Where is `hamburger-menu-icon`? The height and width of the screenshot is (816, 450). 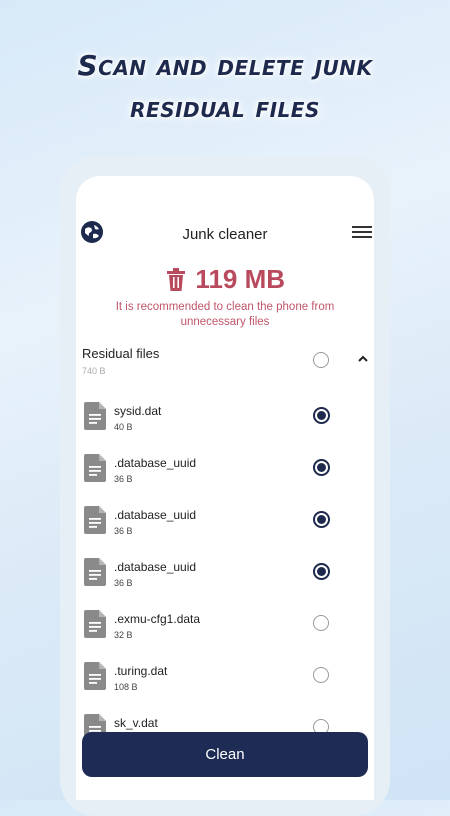
hamburger-menu-icon is located at coordinates (362, 233).